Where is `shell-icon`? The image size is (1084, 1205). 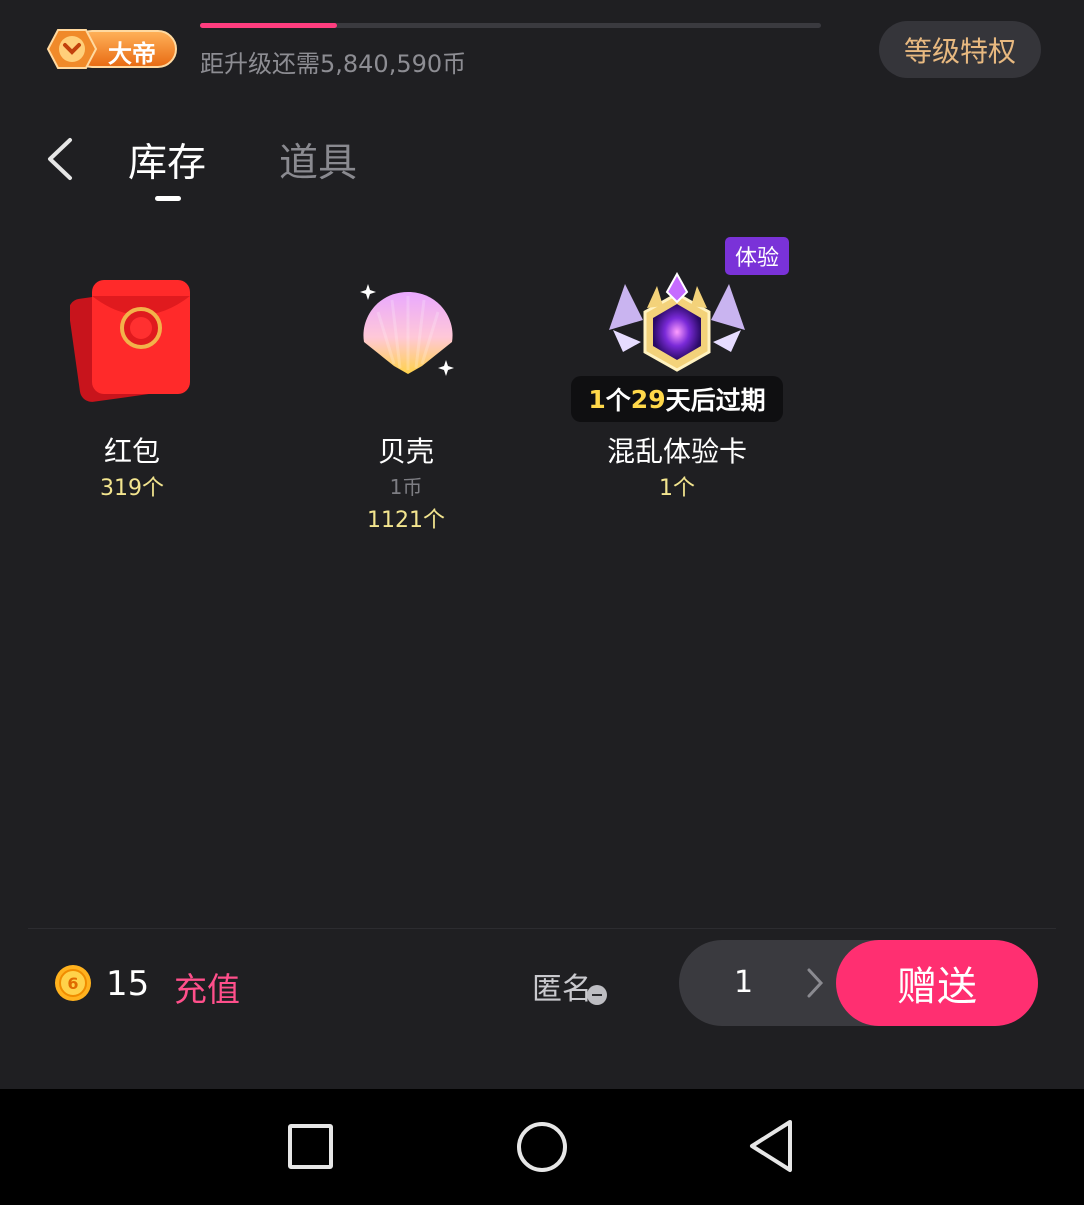 shell-icon is located at coordinates (408, 334).